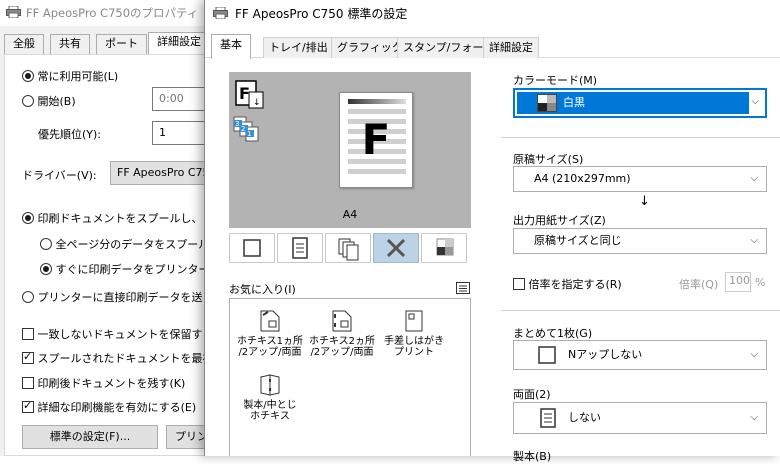  I want to click on color-mode-icon, so click(445, 247).